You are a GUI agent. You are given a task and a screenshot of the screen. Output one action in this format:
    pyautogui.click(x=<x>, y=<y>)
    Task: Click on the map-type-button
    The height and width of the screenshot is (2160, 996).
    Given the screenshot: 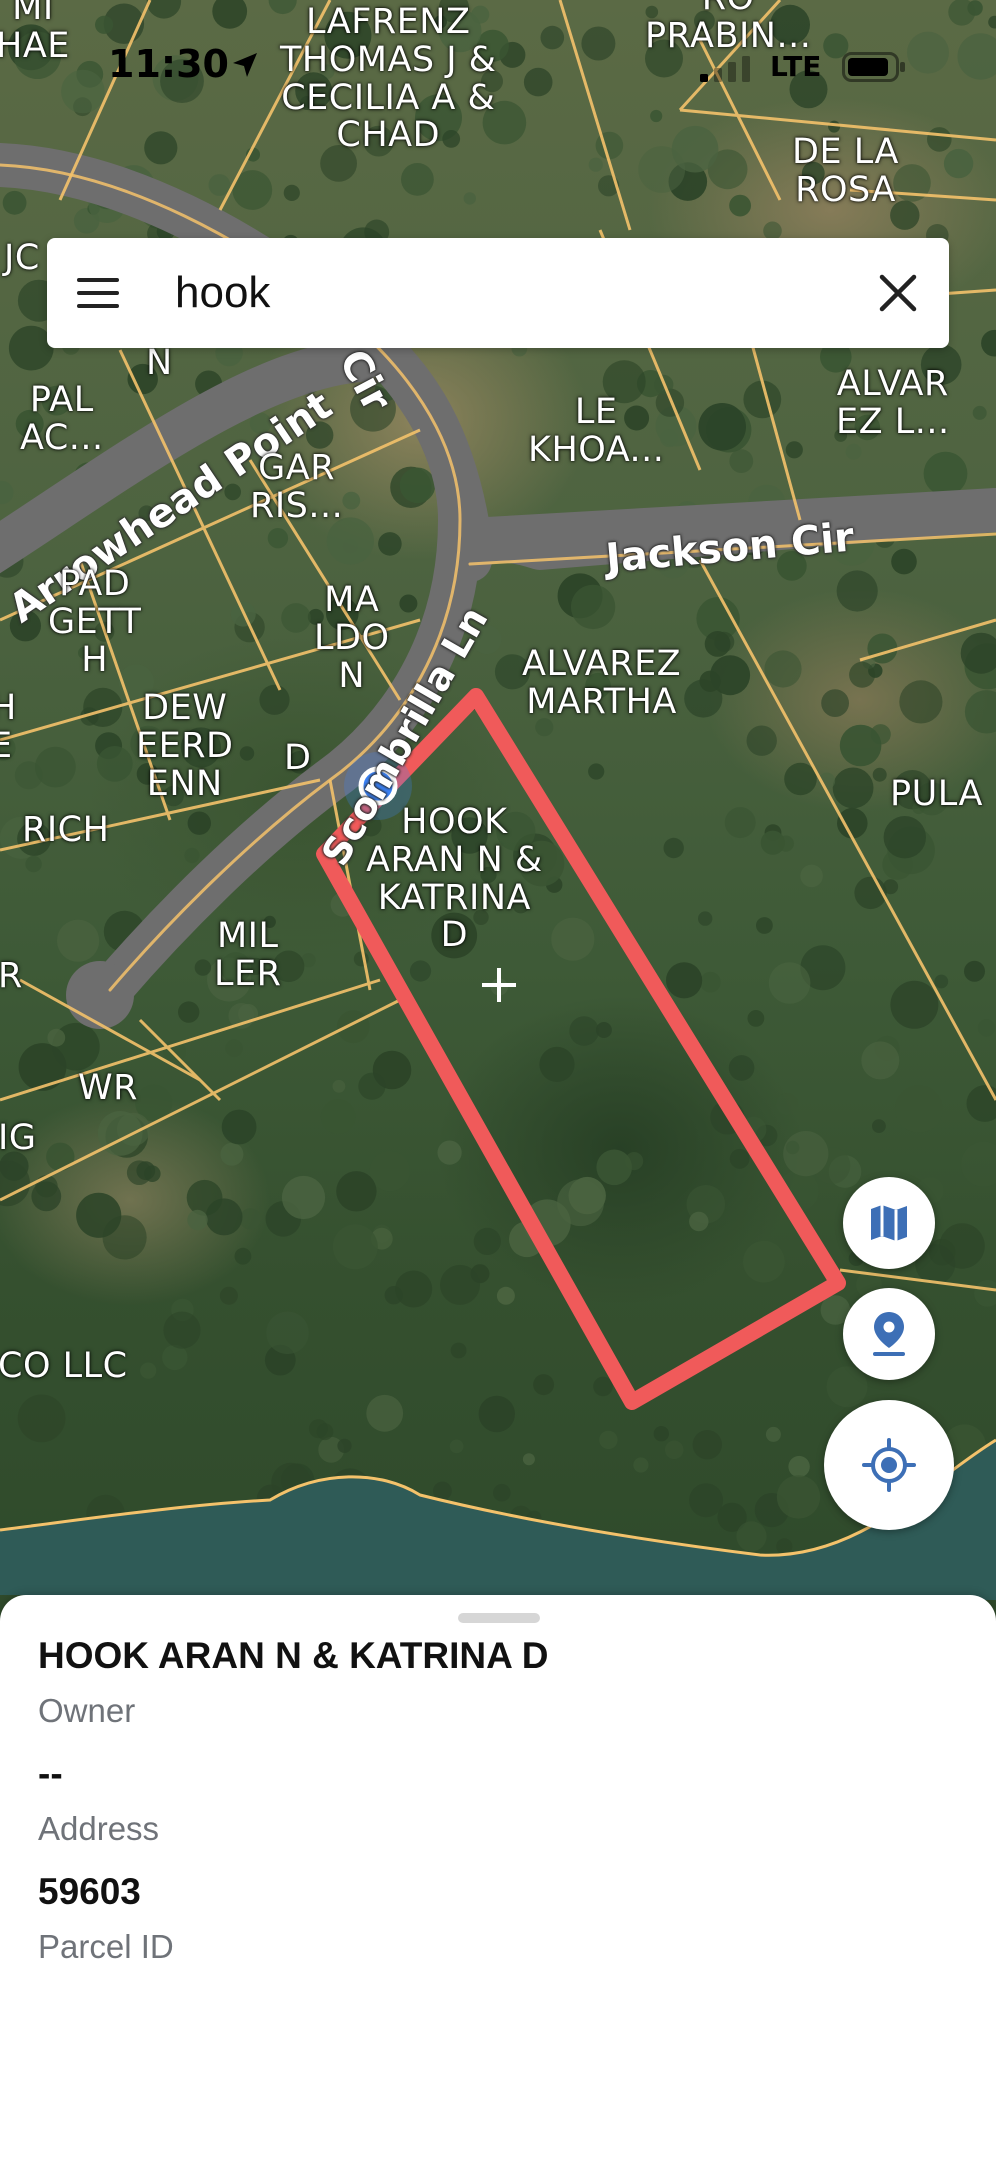 What is the action you would take?
    pyautogui.click(x=889, y=1223)
    